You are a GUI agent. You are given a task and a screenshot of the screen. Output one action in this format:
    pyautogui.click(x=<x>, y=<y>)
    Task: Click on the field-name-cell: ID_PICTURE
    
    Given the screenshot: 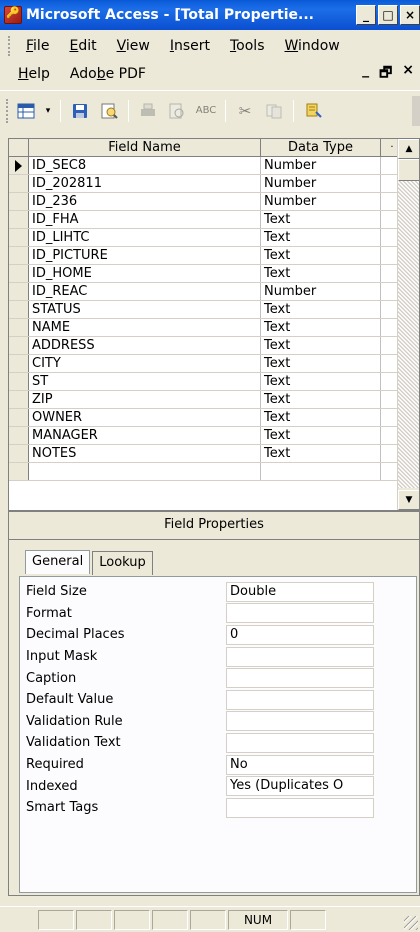 What is the action you would take?
    pyautogui.click(x=145, y=255)
    